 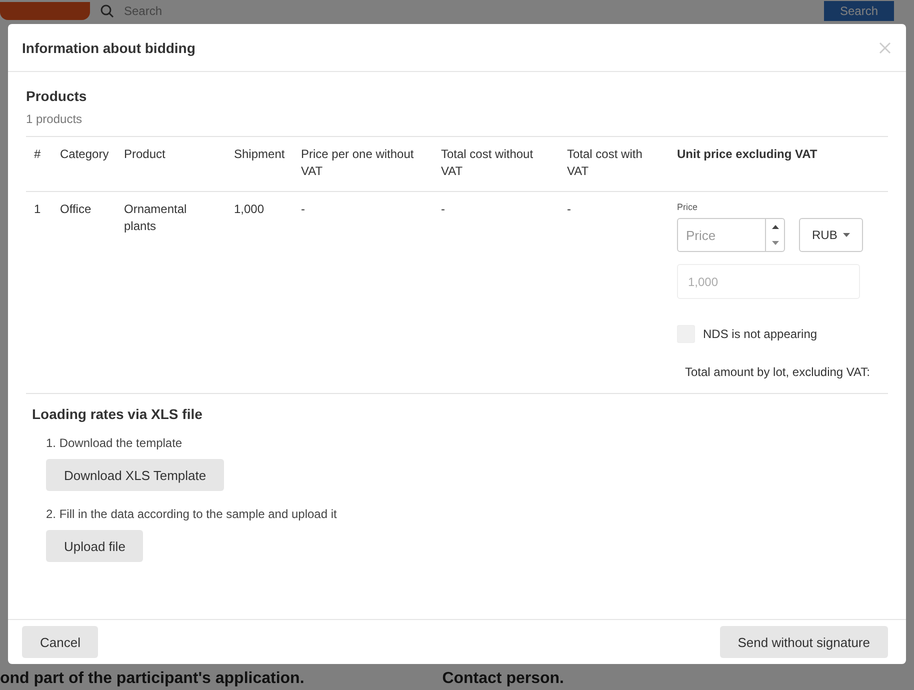 I want to click on total-label: Total amount by lot, excluding VAT:, so click(x=777, y=372).